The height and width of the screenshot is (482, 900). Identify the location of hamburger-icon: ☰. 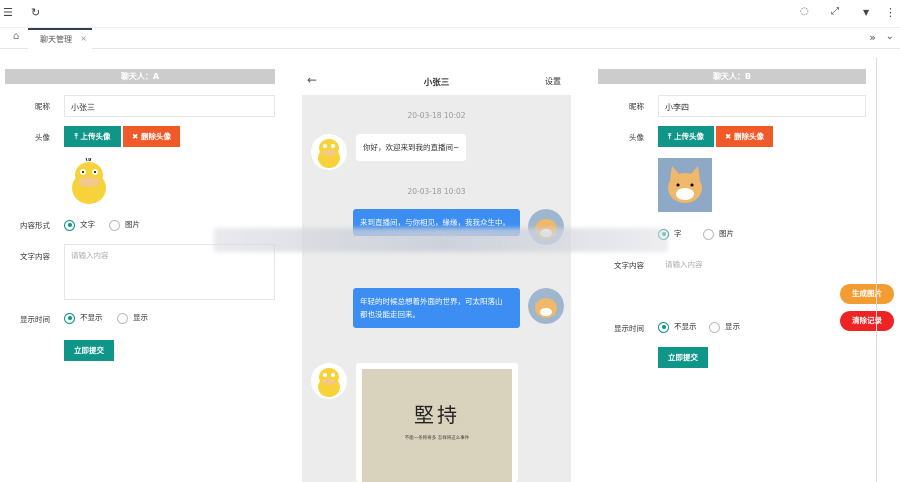
(8, 12).